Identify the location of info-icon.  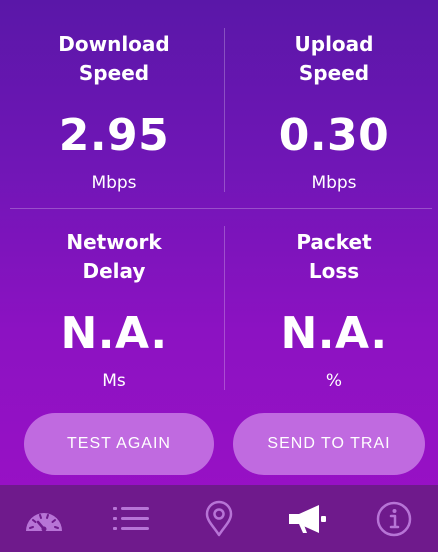
(394, 518).